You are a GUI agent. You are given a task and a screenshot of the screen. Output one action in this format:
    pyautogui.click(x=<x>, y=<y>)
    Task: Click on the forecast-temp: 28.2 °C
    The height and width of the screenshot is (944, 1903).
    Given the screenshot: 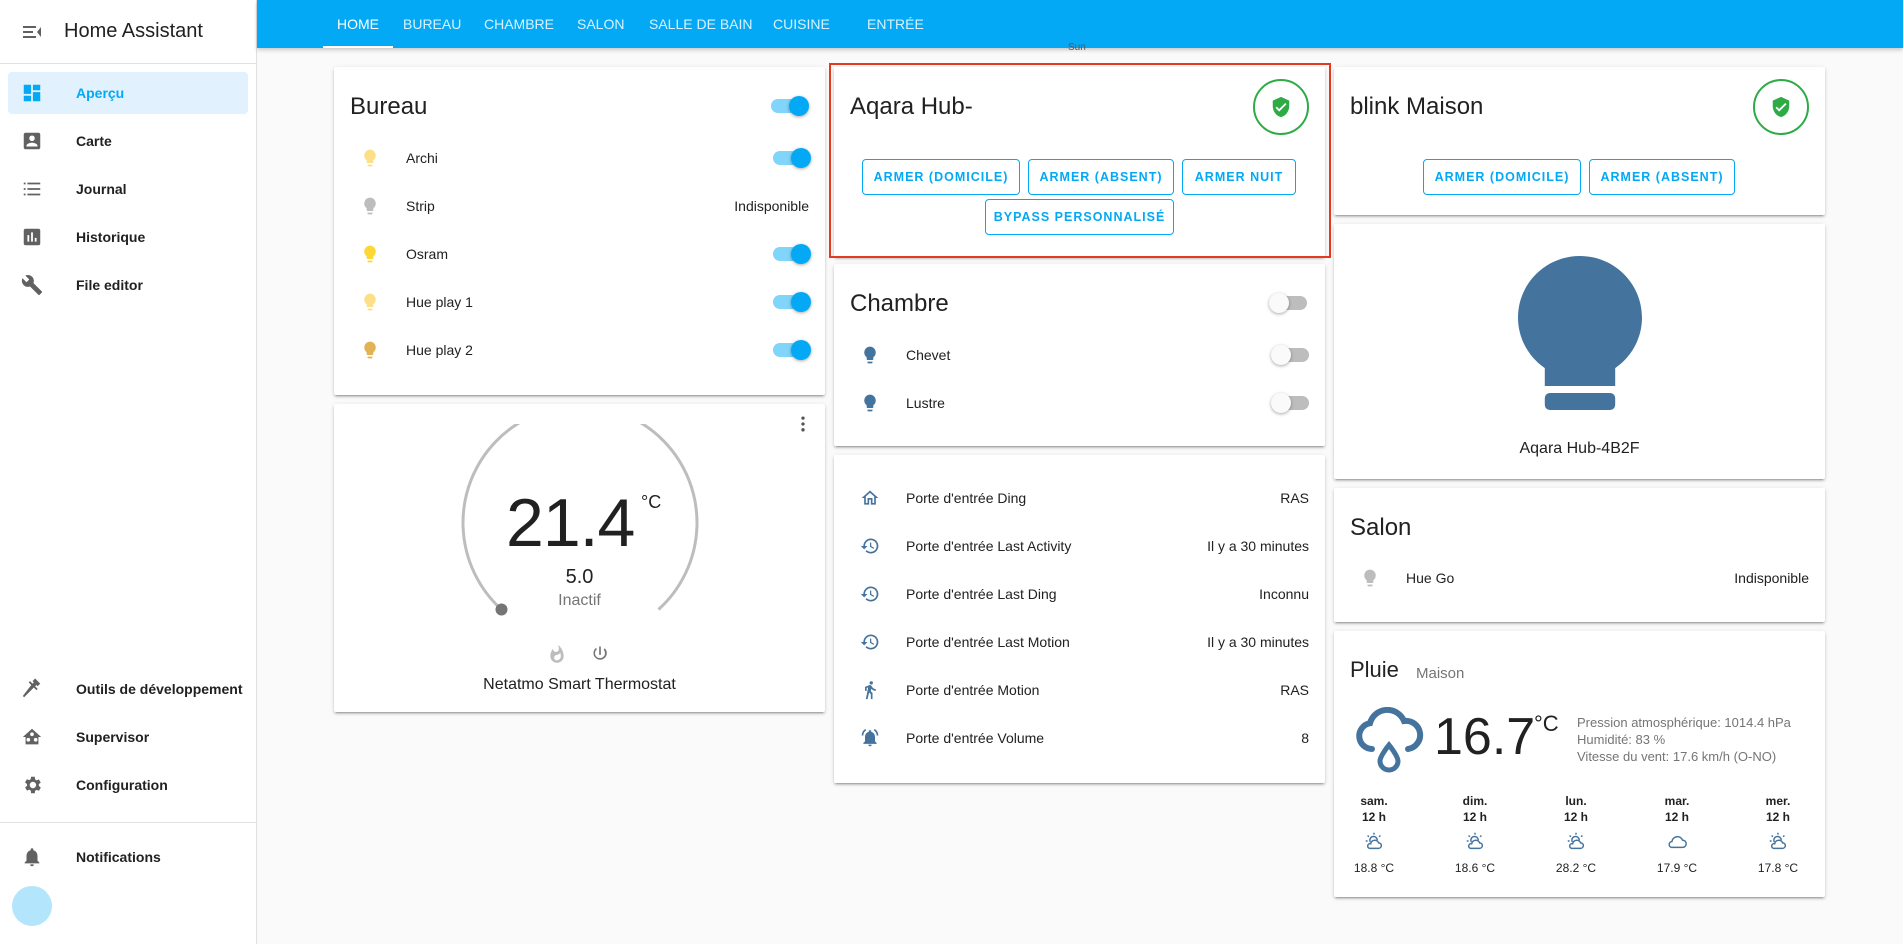 What is the action you would take?
    pyautogui.click(x=1576, y=868)
    